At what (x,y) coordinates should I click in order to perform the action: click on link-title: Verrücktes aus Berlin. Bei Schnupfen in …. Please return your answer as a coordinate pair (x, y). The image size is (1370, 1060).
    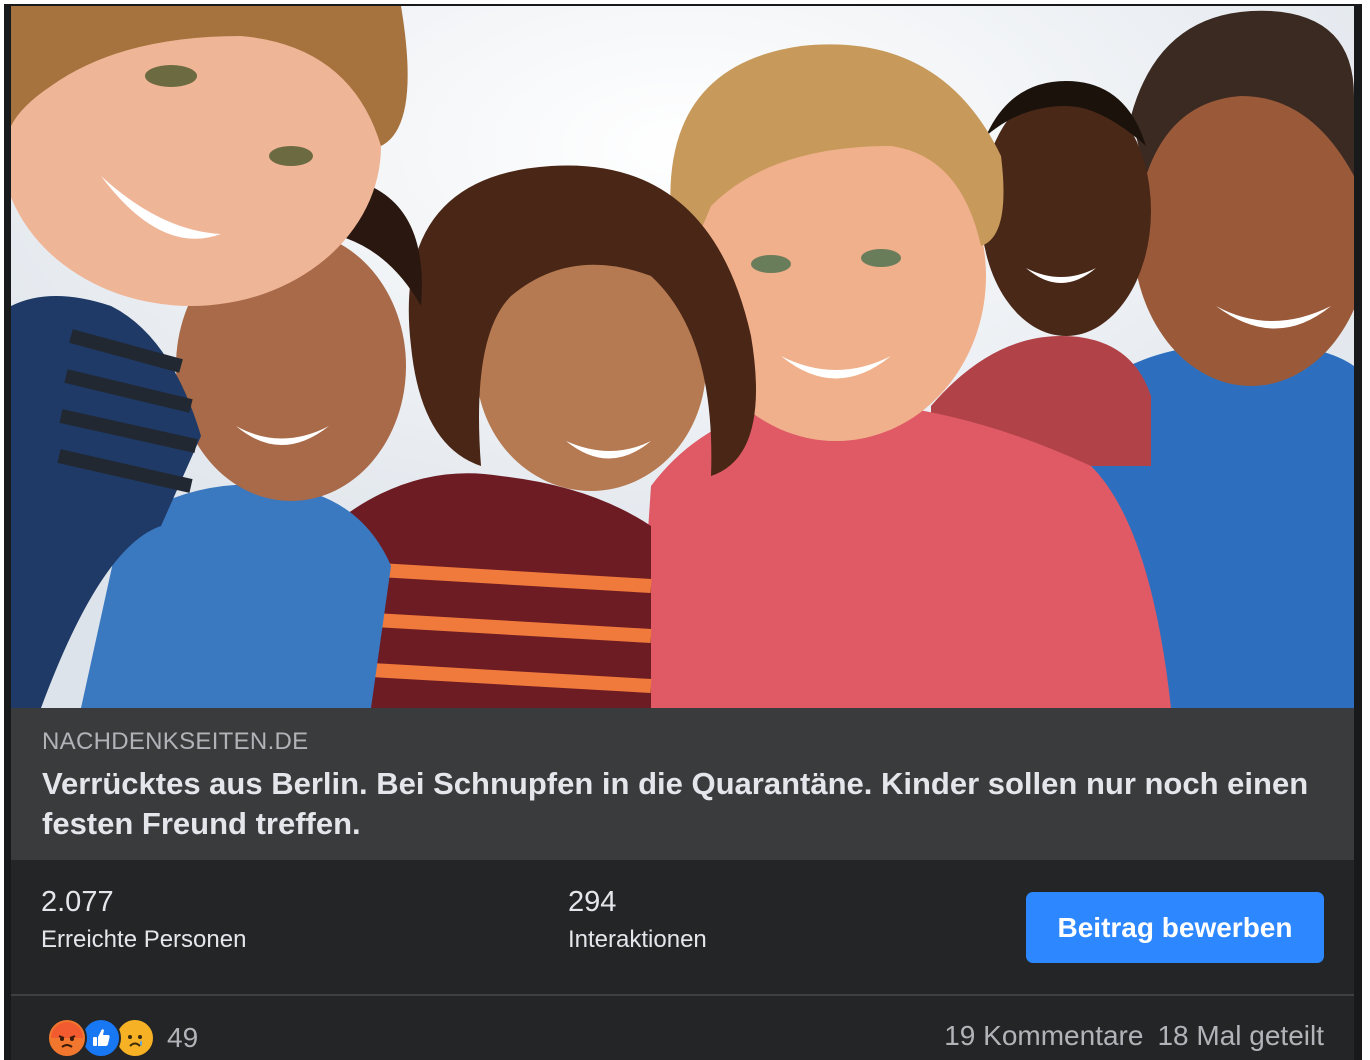
    Looking at the image, I should click on (677, 804).